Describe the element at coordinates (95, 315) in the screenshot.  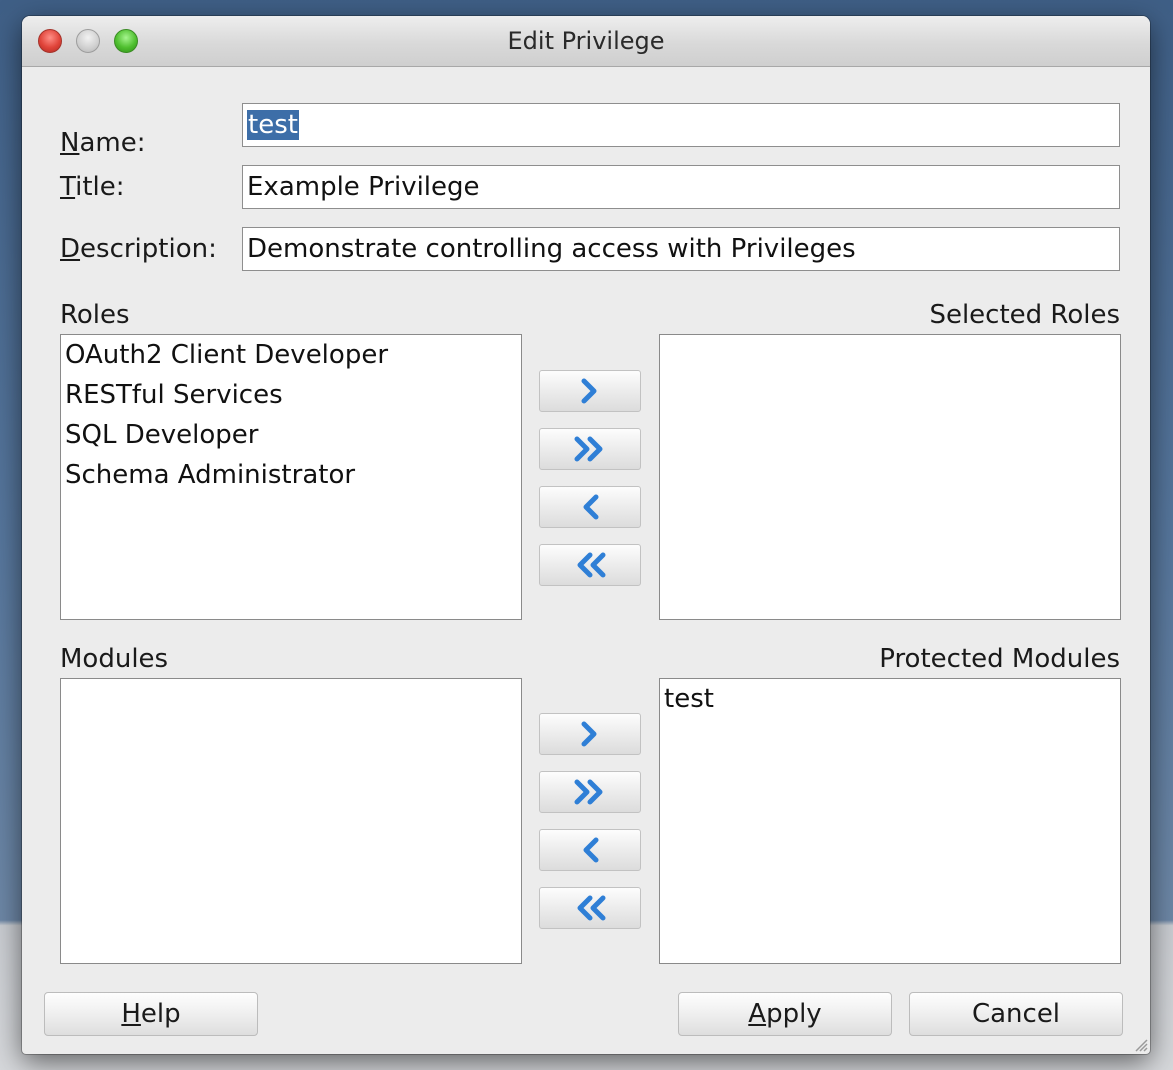
I see `roles-label: Roles` at that location.